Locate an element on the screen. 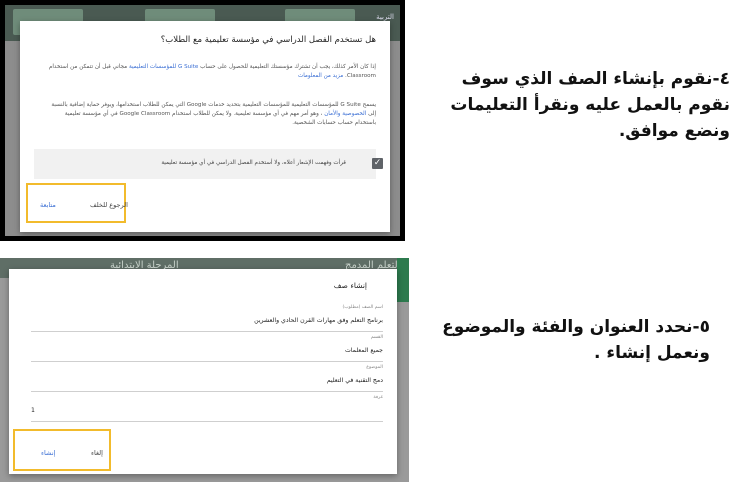 This screenshot has height=484, width=742. cancel-button: إلغاء is located at coordinates (97, 453).